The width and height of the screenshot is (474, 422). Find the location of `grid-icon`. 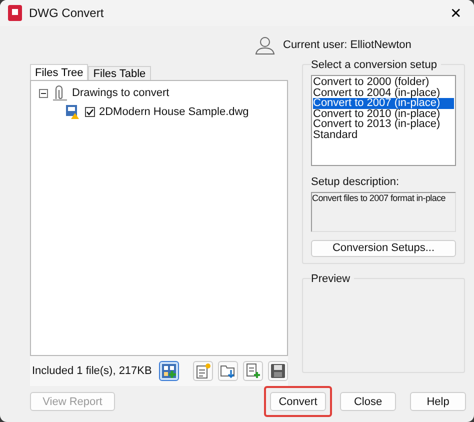

grid-icon is located at coordinates (169, 371).